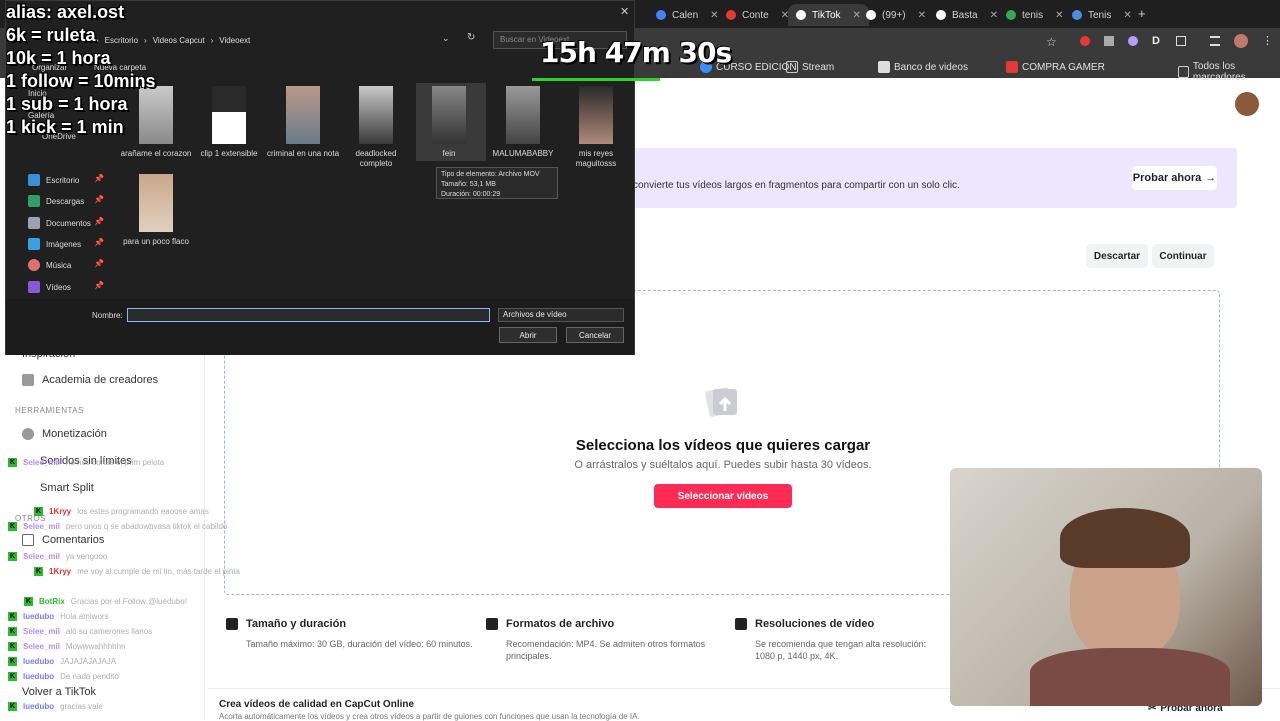 The width and height of the screenshot is (1280, 721). What do you see at coordinates (1142, 13) in the screenshot?
I see `new-tab-icon: +` at bounding box center [1142, 13].